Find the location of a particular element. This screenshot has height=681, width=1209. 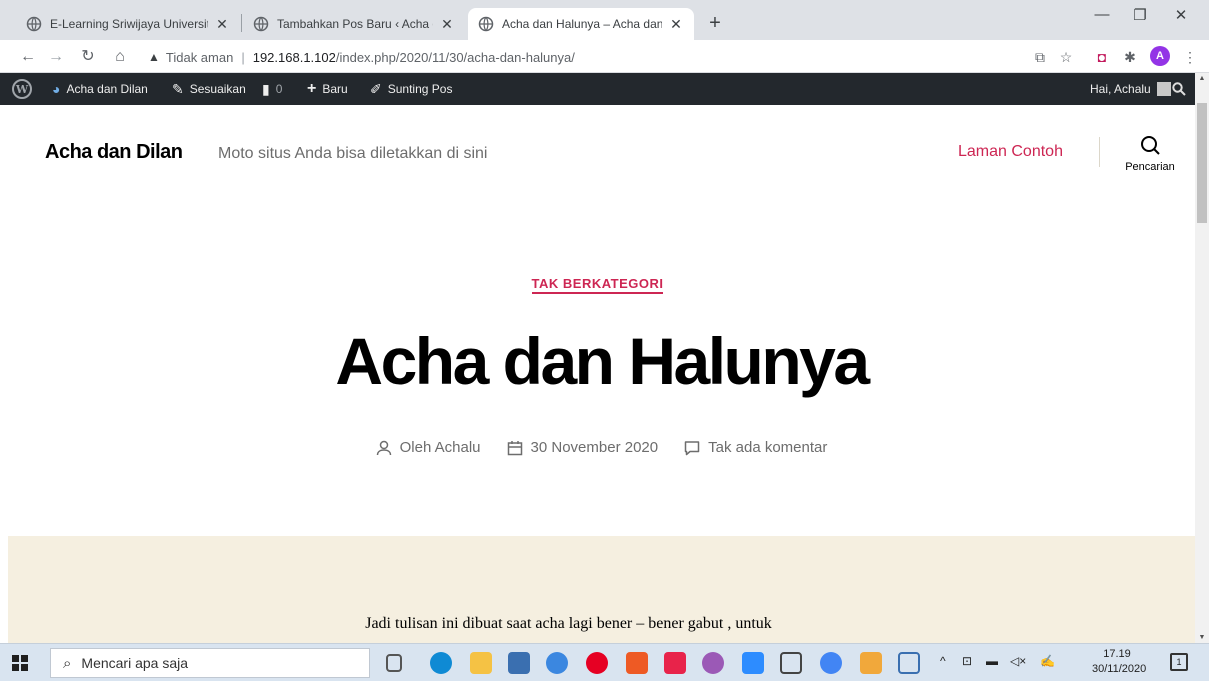

tab-title: Acha dan Halunya – Acha dan Dilan is located at coordinates (582, 24).